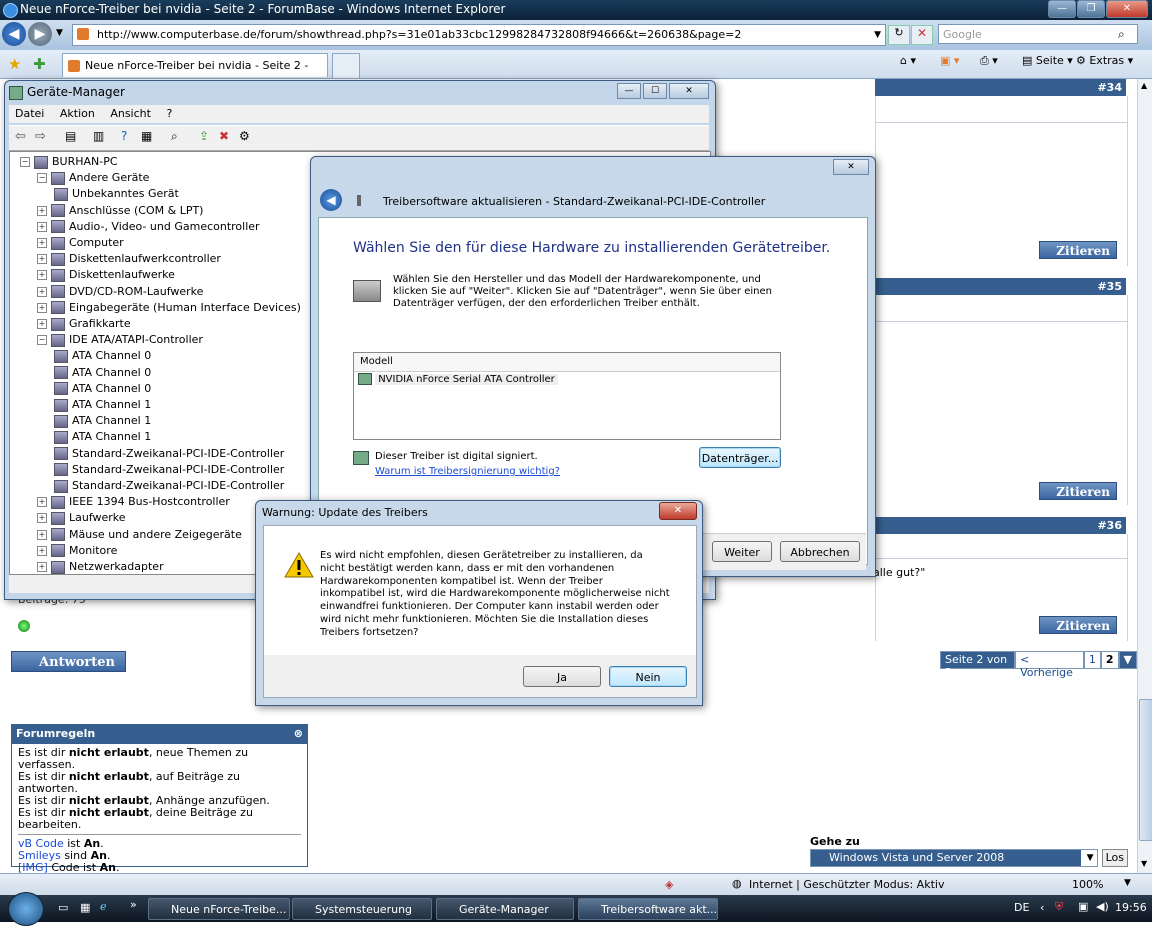  What do you see at coordinates (1078, 250) in the screenshot?
I see `quote-button-34: Zitieren` at bounding box center [1078, 250].